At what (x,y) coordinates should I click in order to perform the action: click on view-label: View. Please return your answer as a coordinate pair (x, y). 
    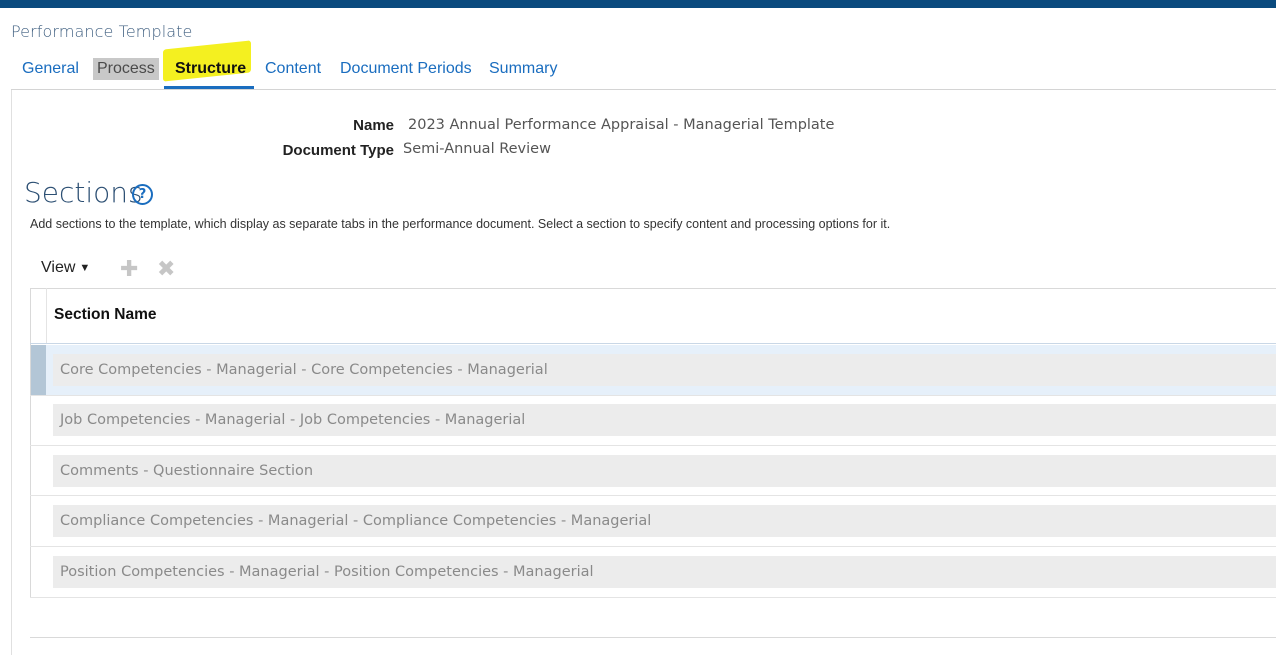
    Looking at the image, I should click on (58, 267).